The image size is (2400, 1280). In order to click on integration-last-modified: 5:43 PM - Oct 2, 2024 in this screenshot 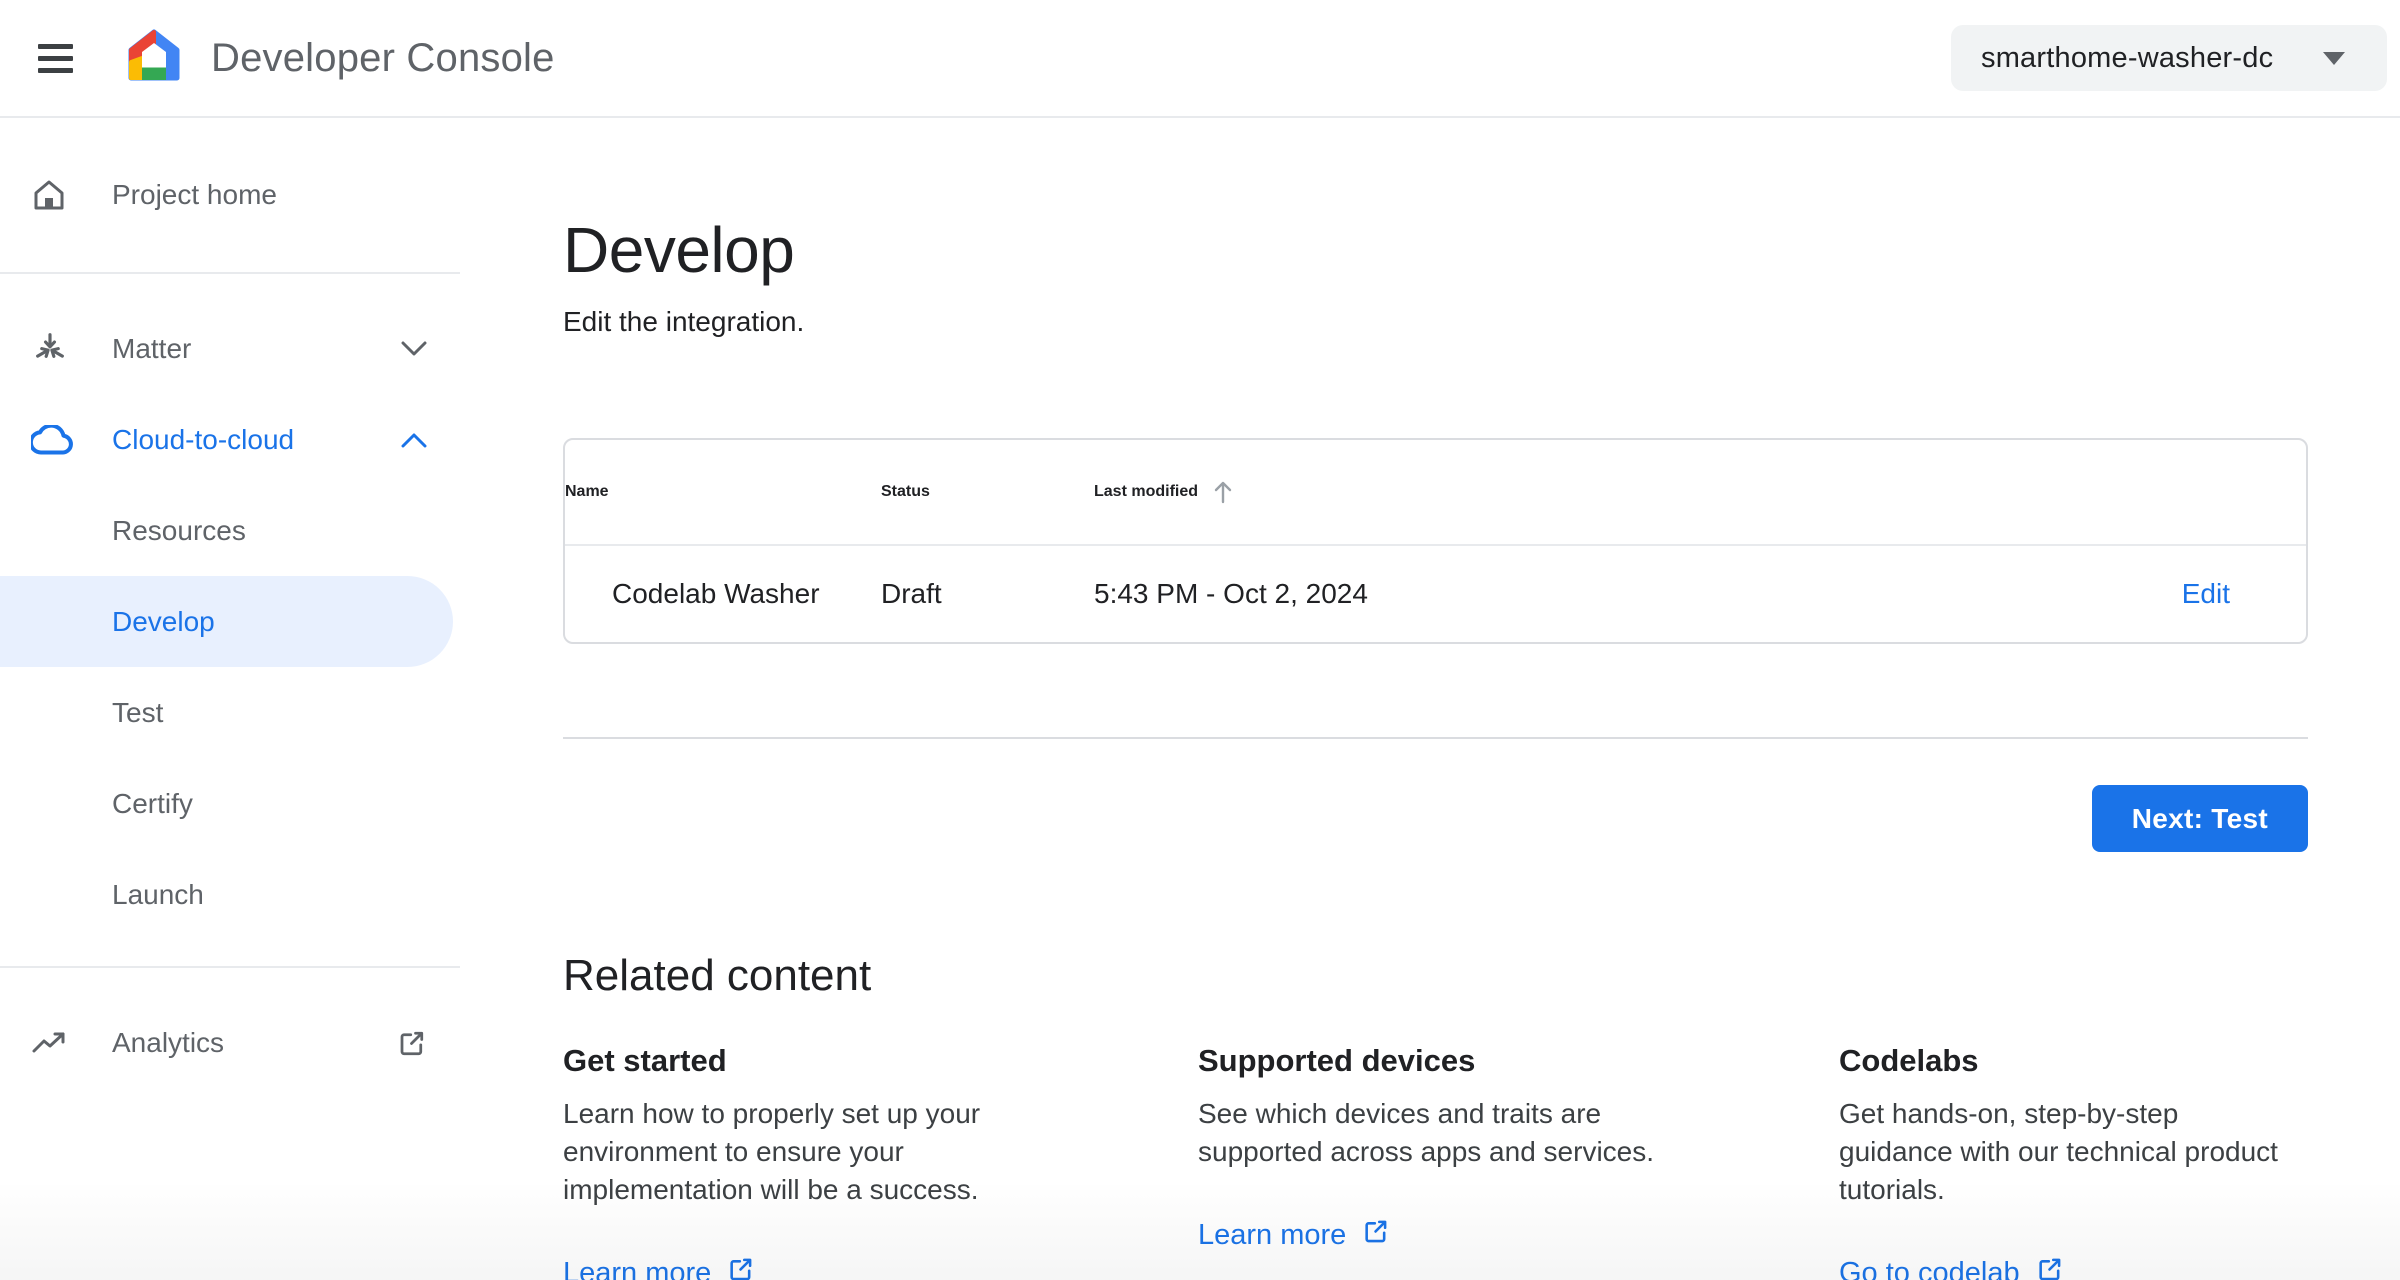, I will do `click(1231, 593)`.